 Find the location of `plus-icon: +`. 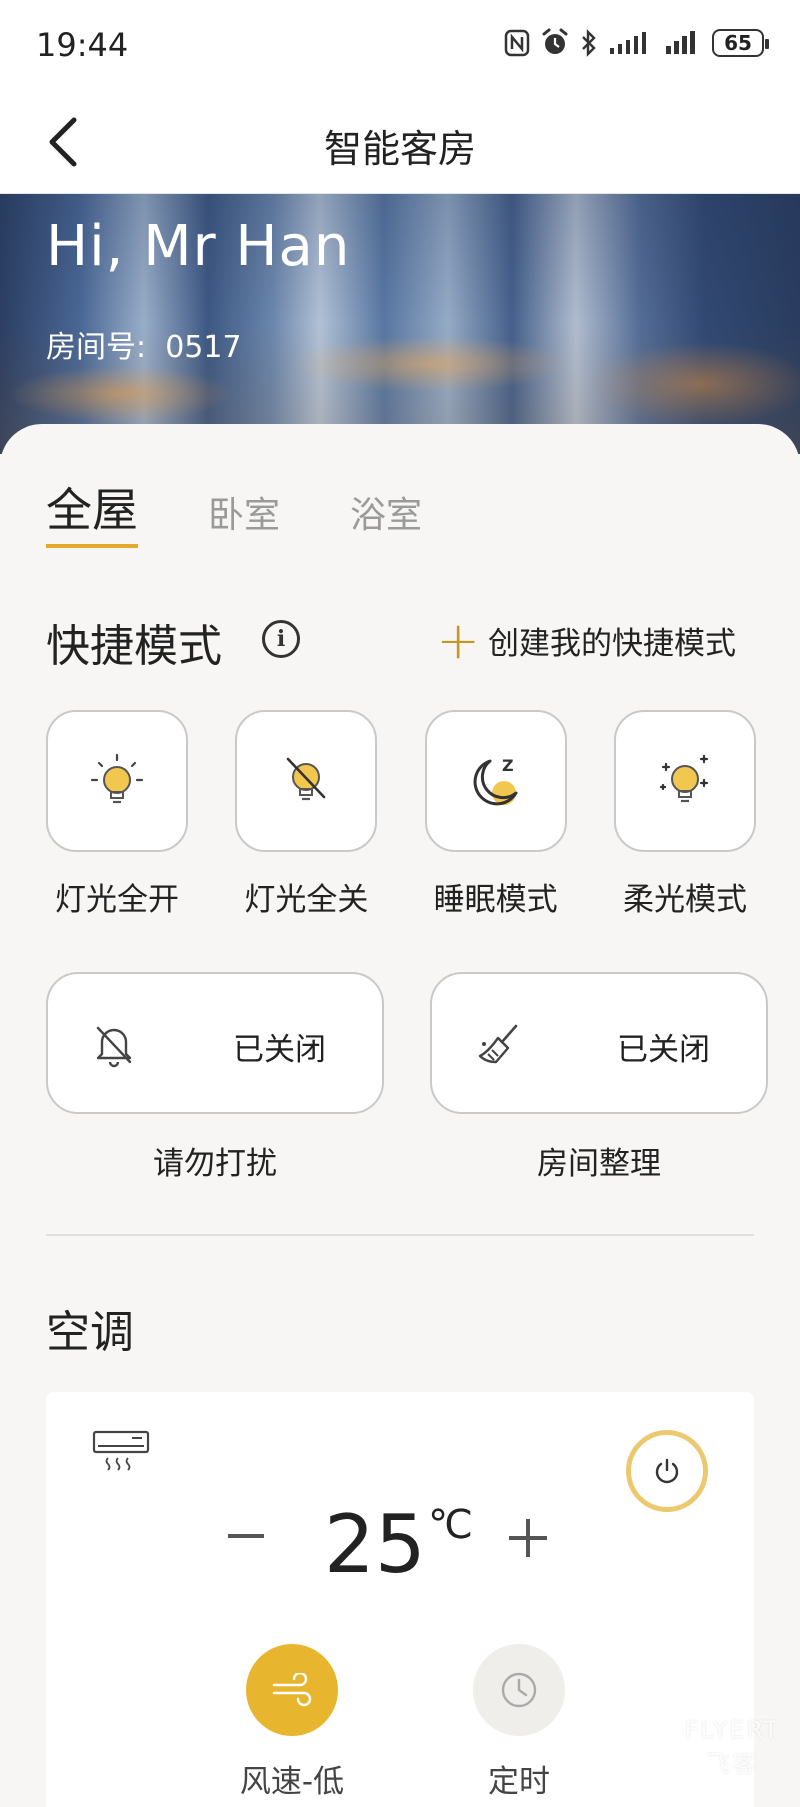

plus-icon: + is located at coordinates (458, 640).